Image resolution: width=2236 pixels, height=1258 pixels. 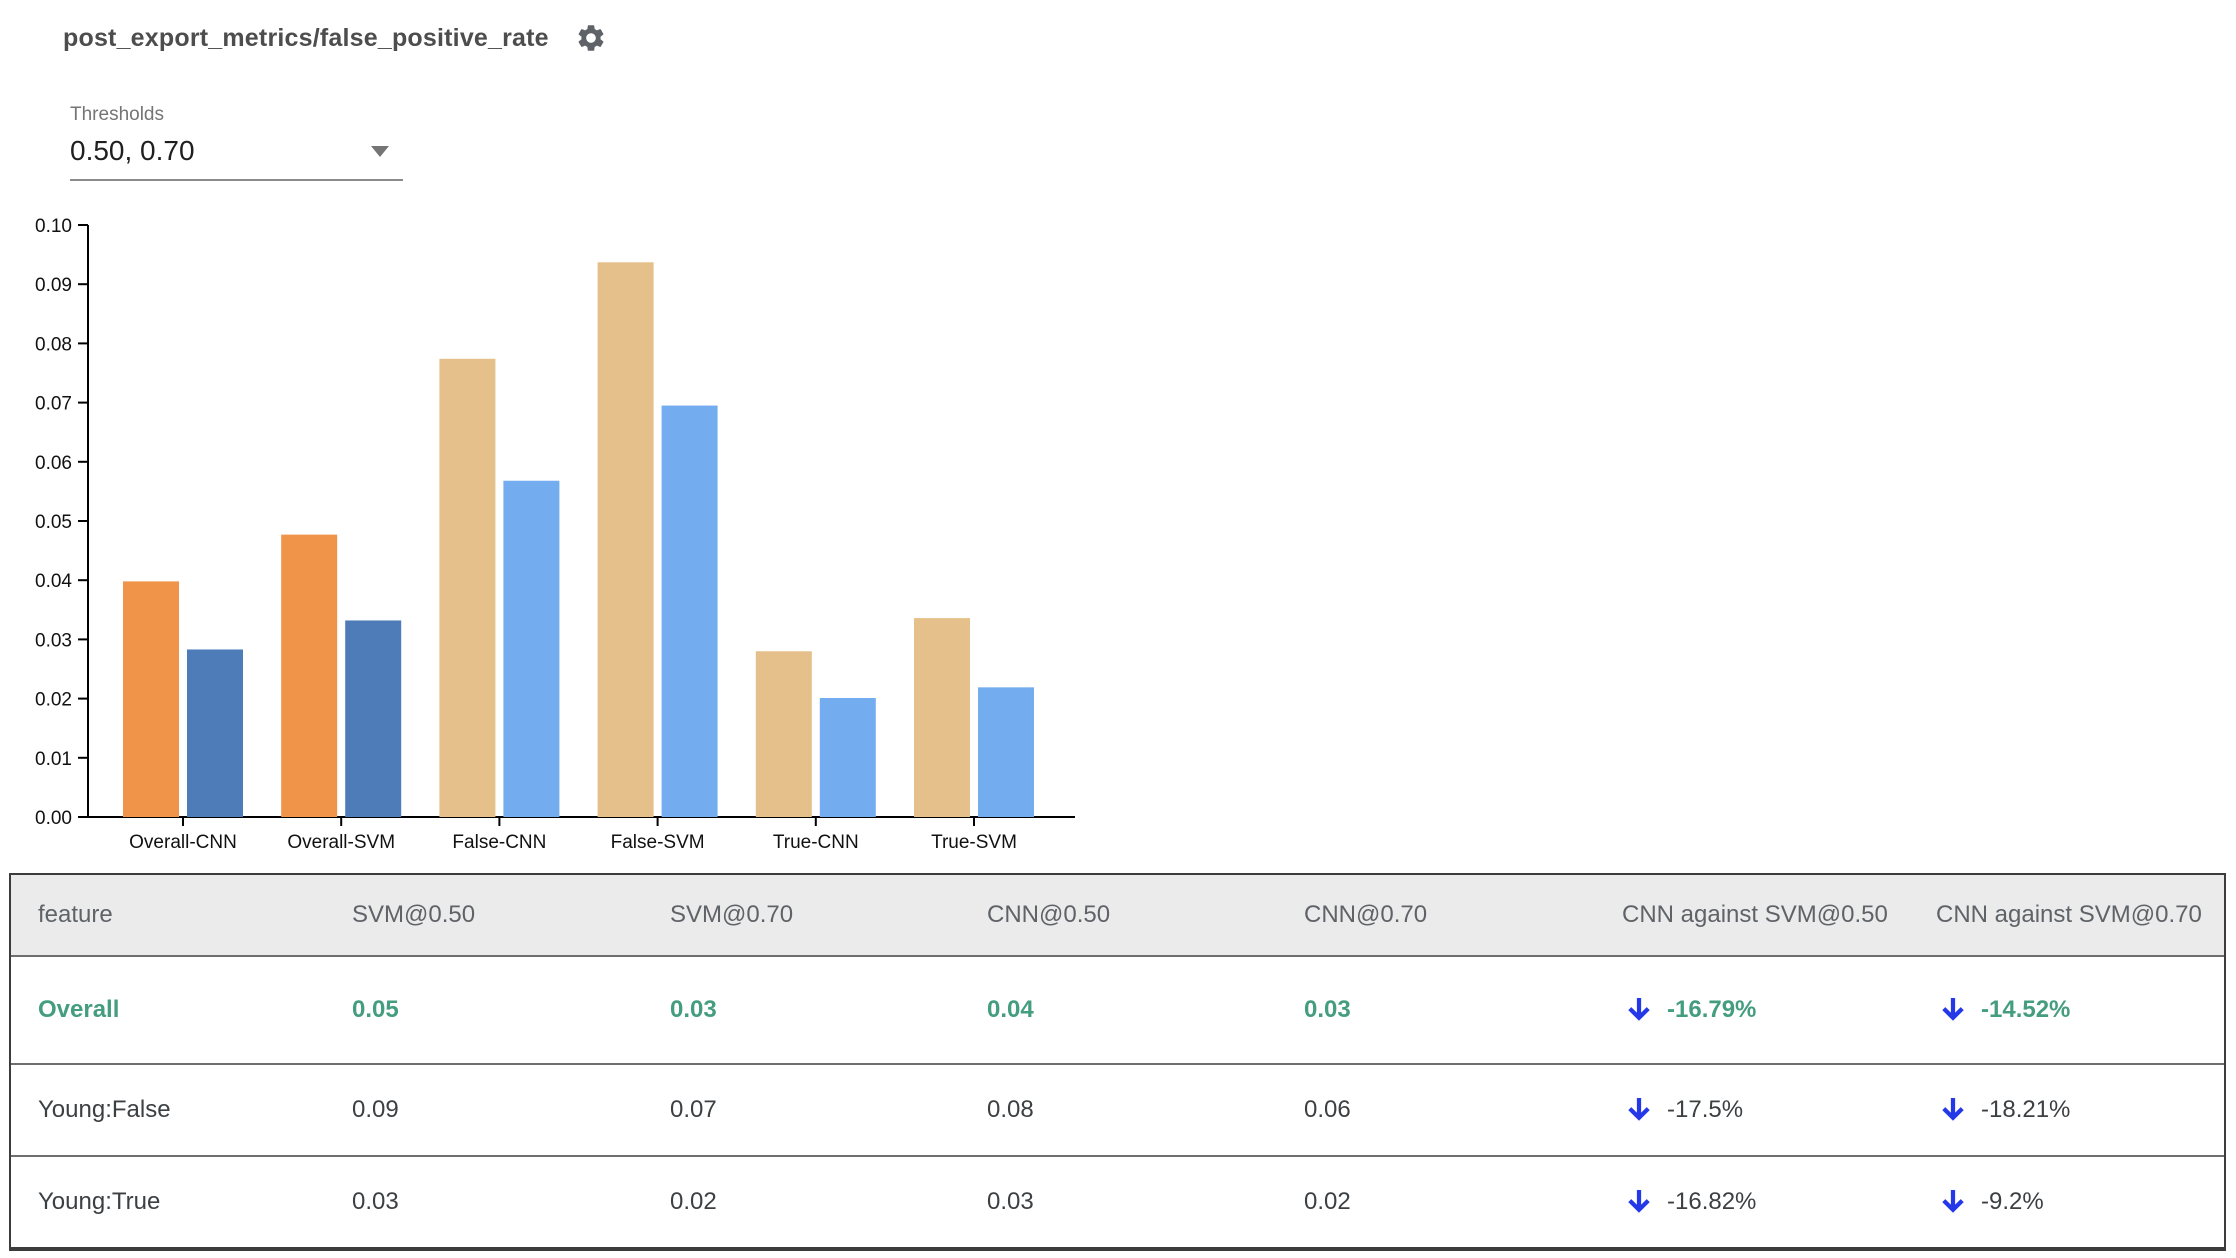 What do you see at coordinates (1117, 1109) in the screenshot?
I see `table-row-young-false: Young:False 0.09 0.07 0.08 0.06 -17.5% -18.21%` at bounding box center [1117, 1109].